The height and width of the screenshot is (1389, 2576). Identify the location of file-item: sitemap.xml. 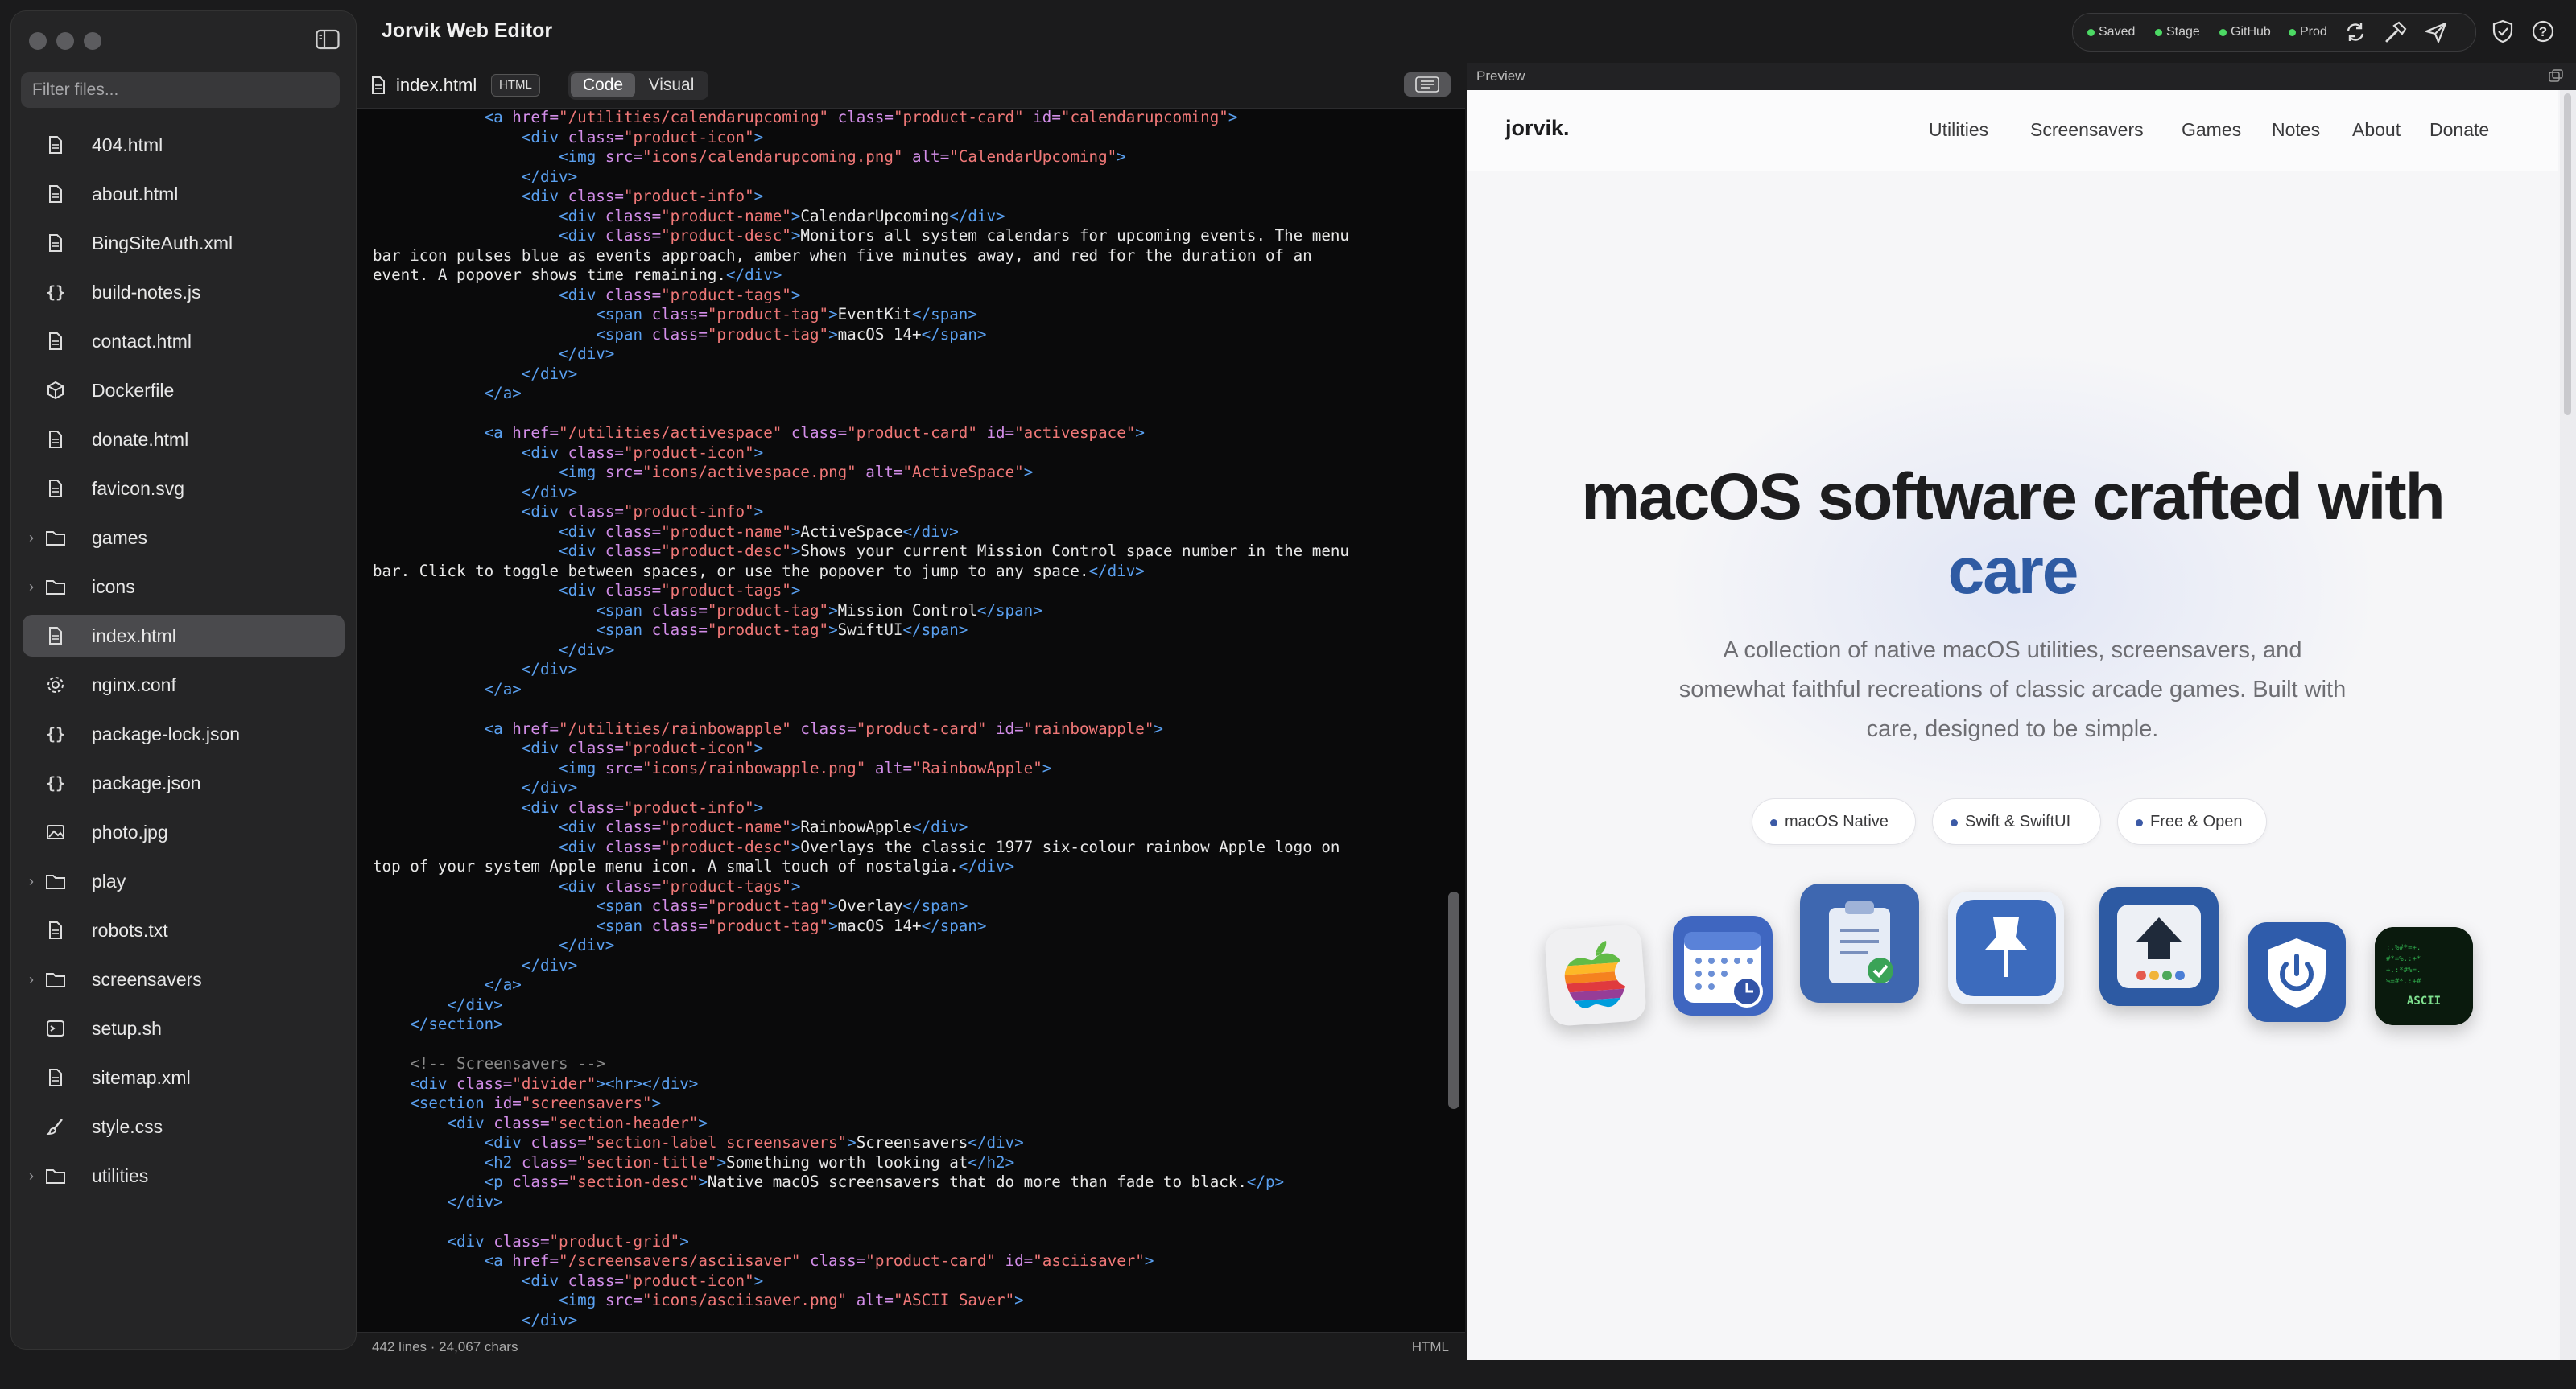
(184, 1078).